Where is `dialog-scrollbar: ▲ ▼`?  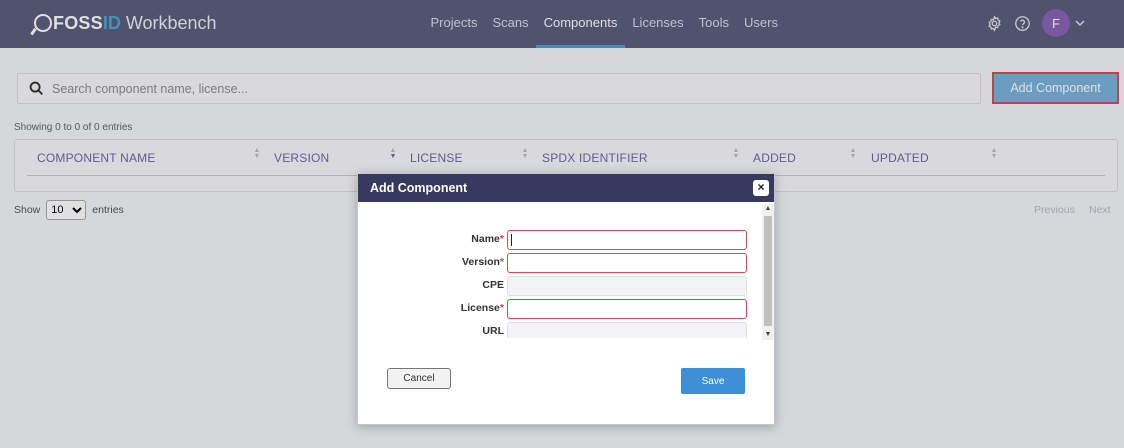
dialog-scrollbar: ▲ ▼ is located at coordinates (768, 272).